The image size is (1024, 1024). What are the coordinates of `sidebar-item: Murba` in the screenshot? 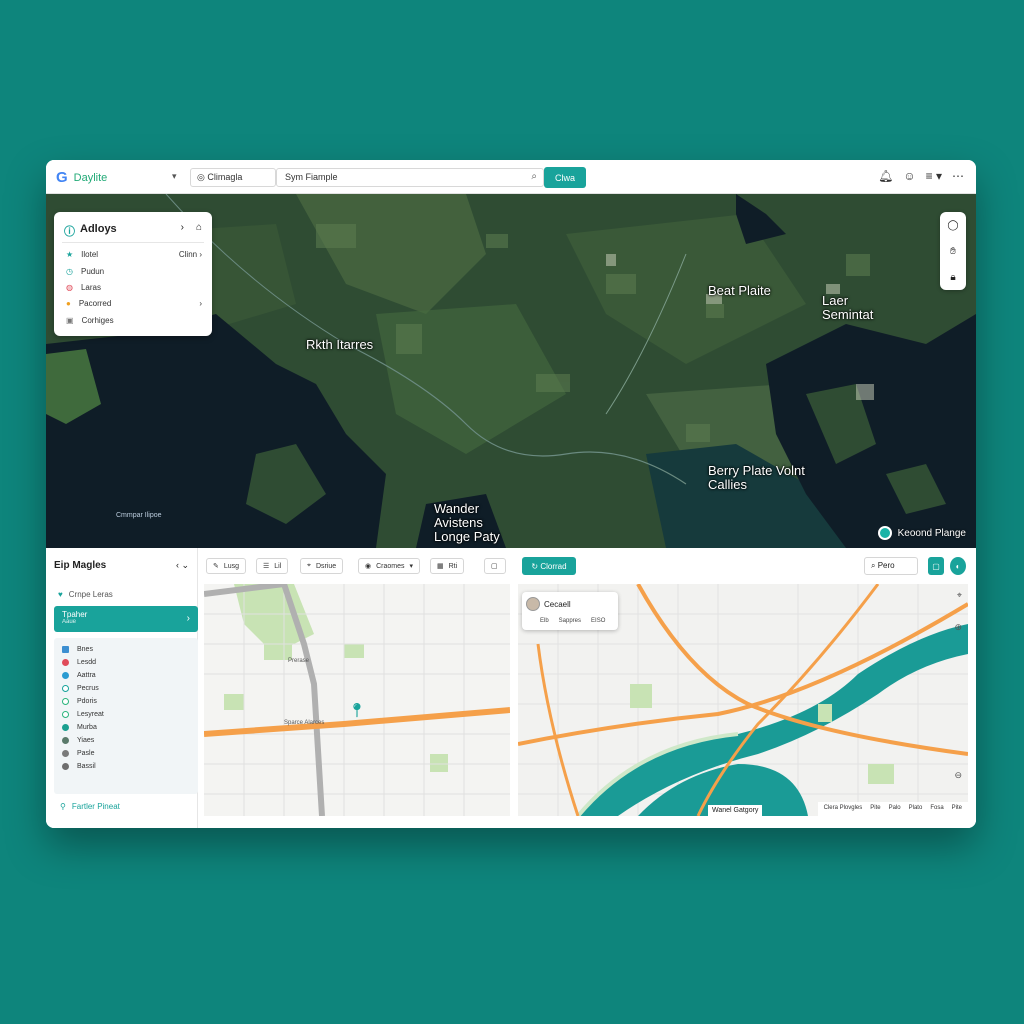 It's located at (79, 727).